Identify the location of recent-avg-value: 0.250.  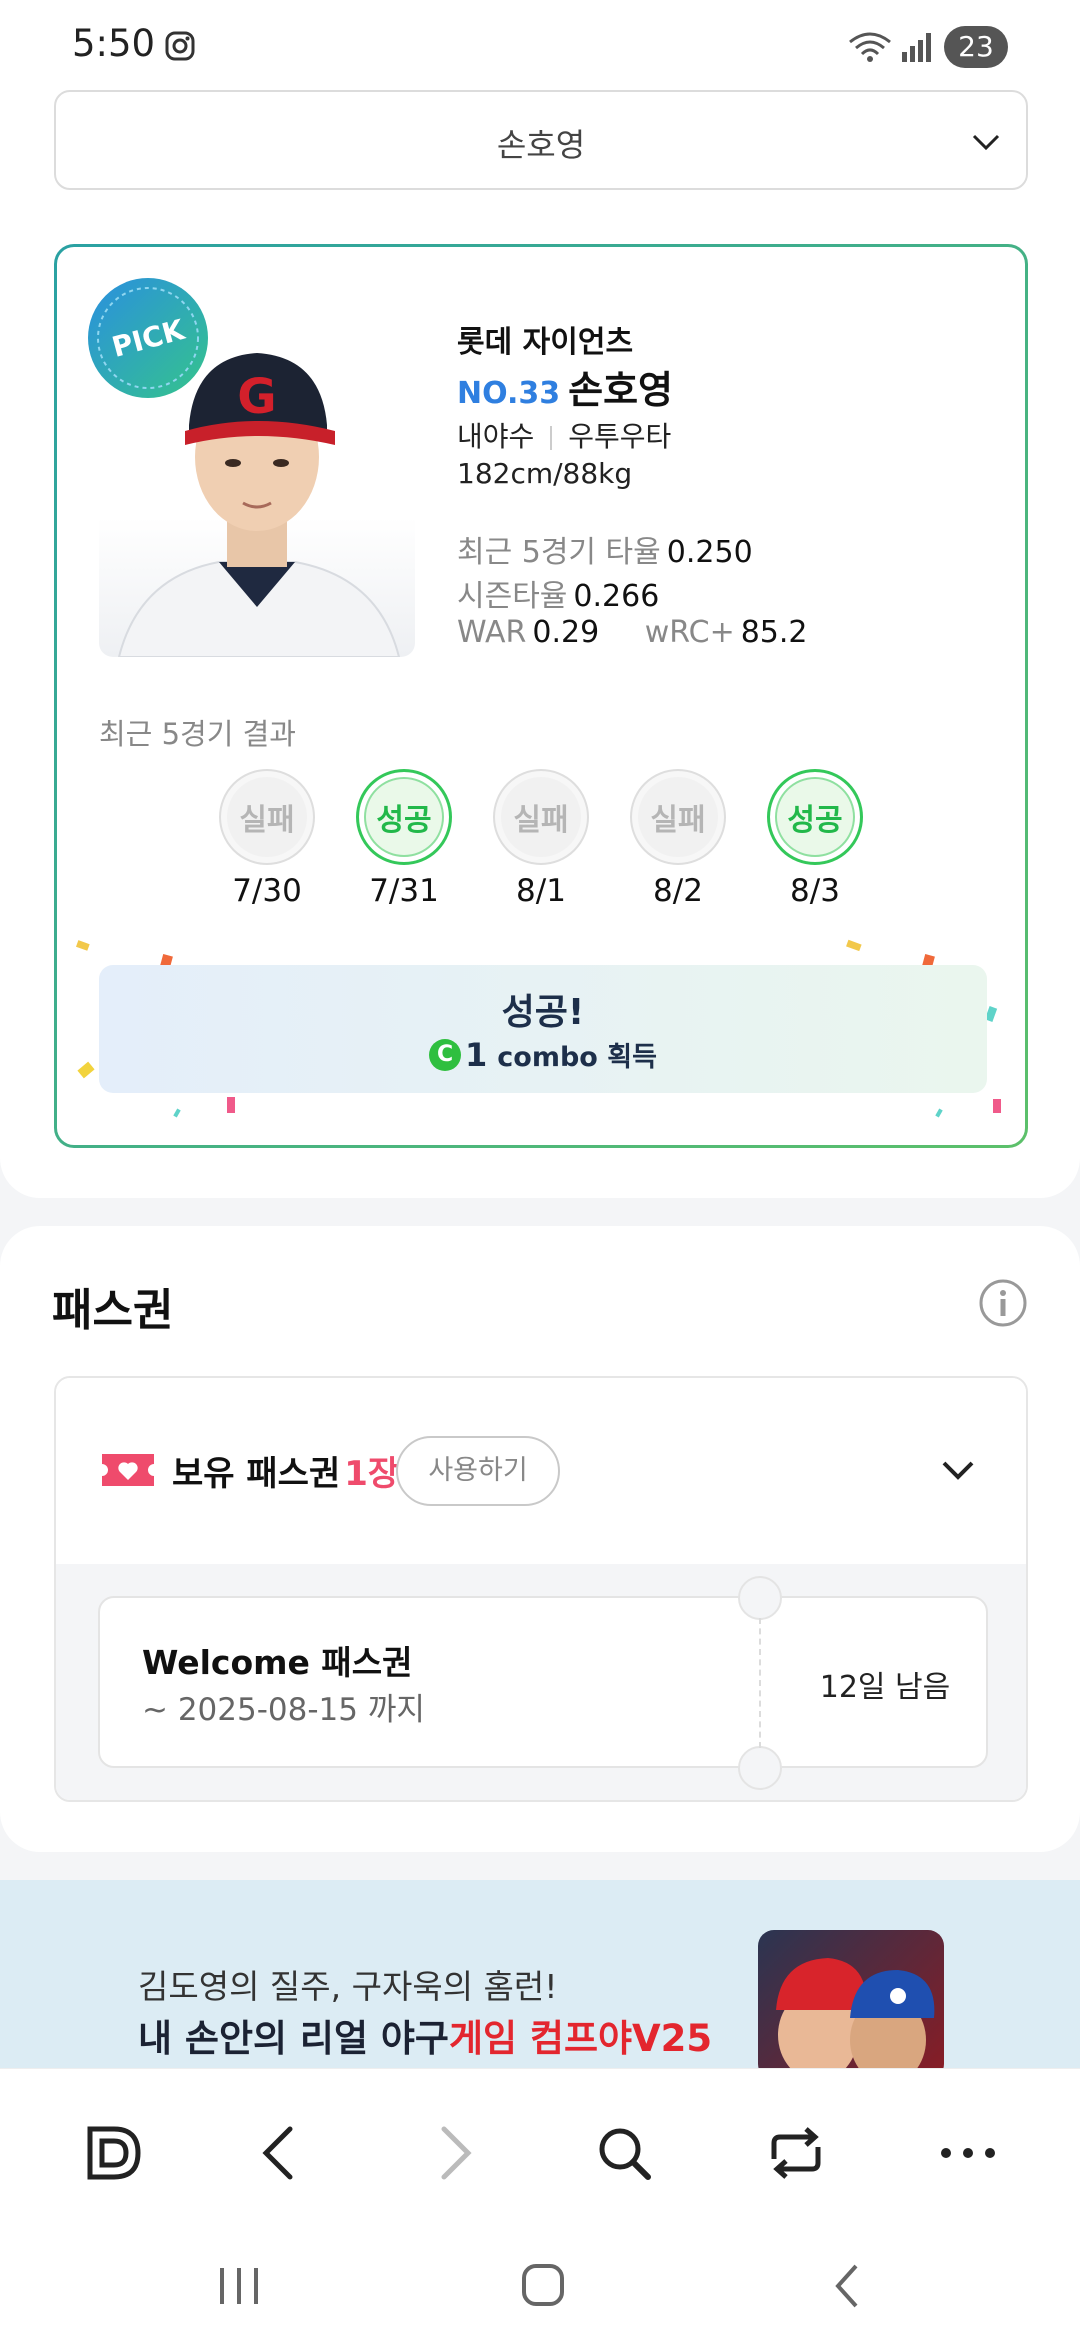
(709, 552).